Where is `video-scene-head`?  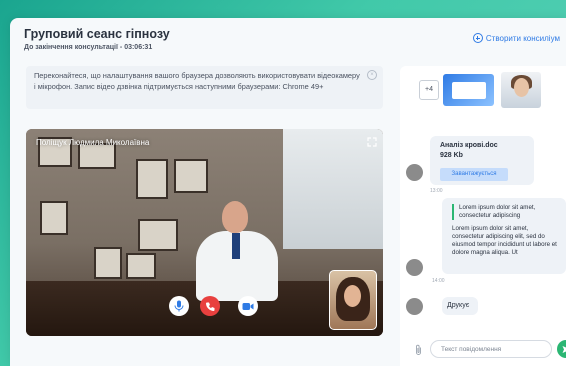
video-scene-head is located at coordinates (235, 217).